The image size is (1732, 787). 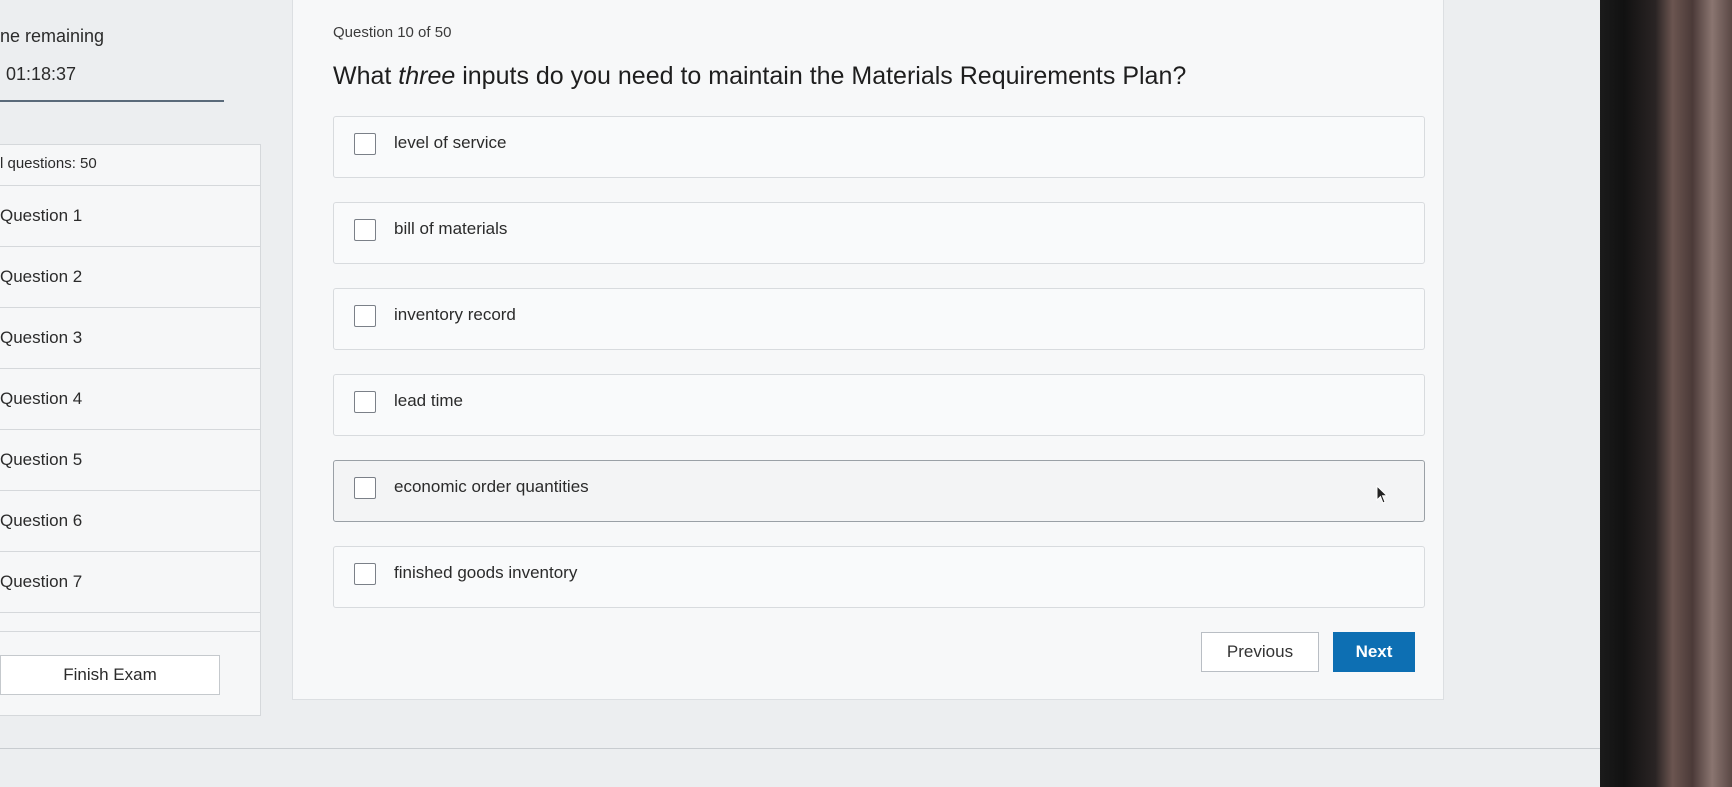 I want to click on answer-option-label: economic order quantities, so click(x=491, y=486).